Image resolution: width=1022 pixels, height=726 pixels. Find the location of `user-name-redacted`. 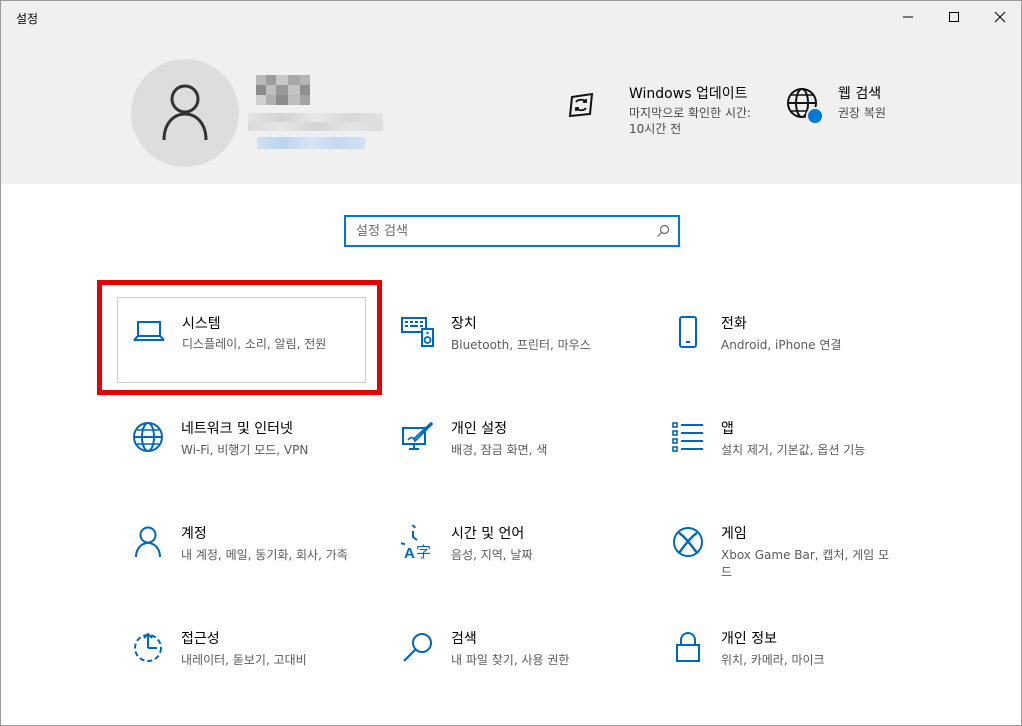

user-name-redacted is located at coordinates (283, 90).